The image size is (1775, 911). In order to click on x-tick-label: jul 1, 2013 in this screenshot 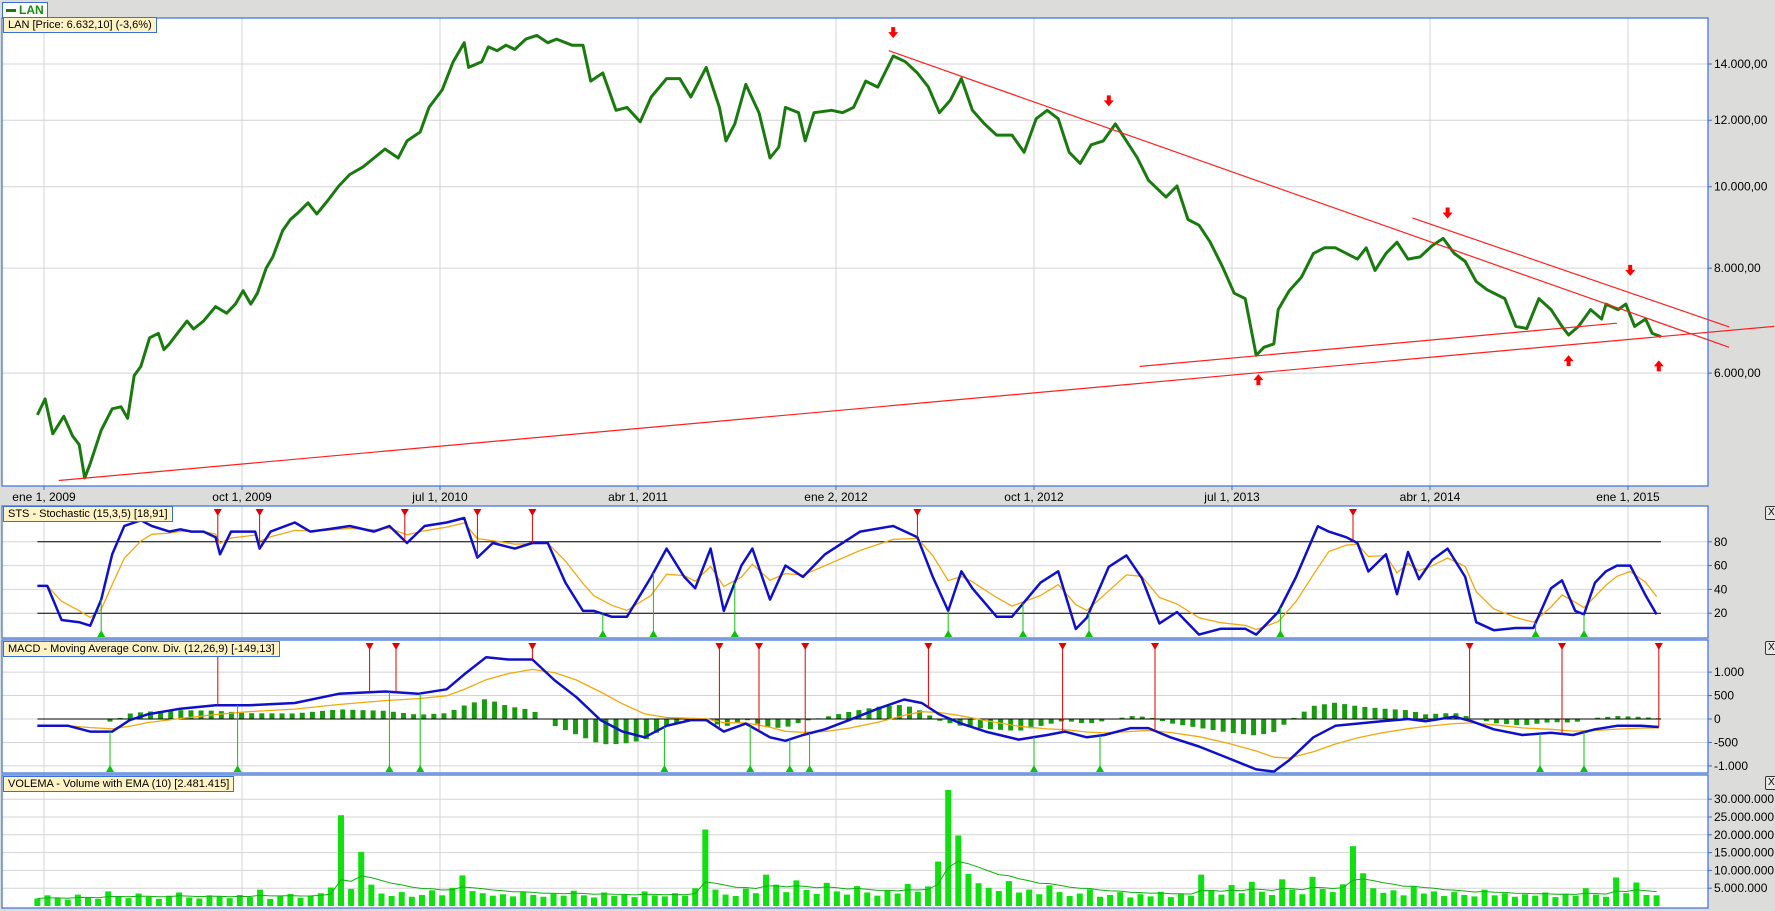, I will do `click(1231, 497)`.